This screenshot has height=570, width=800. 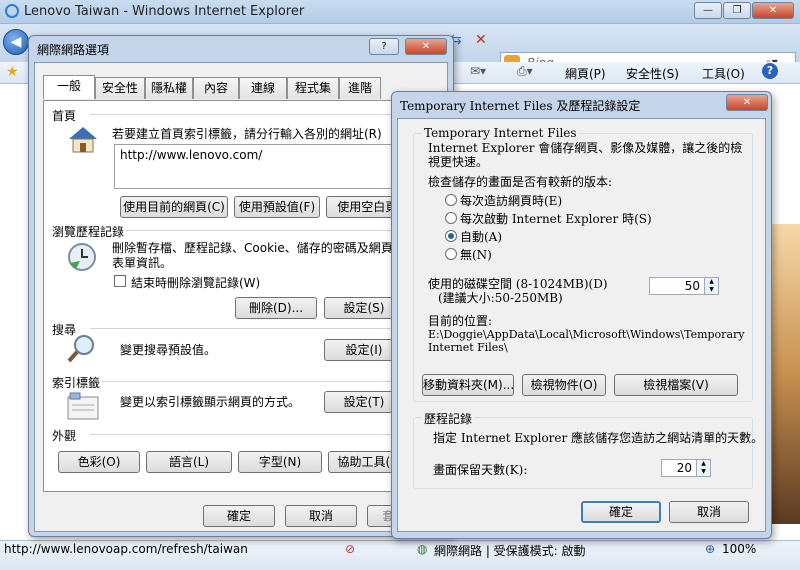 What do you see at coordinates (481, 40) in the screenshot?
I see `stop-icon: ✕` at bounding box center [481, 40].